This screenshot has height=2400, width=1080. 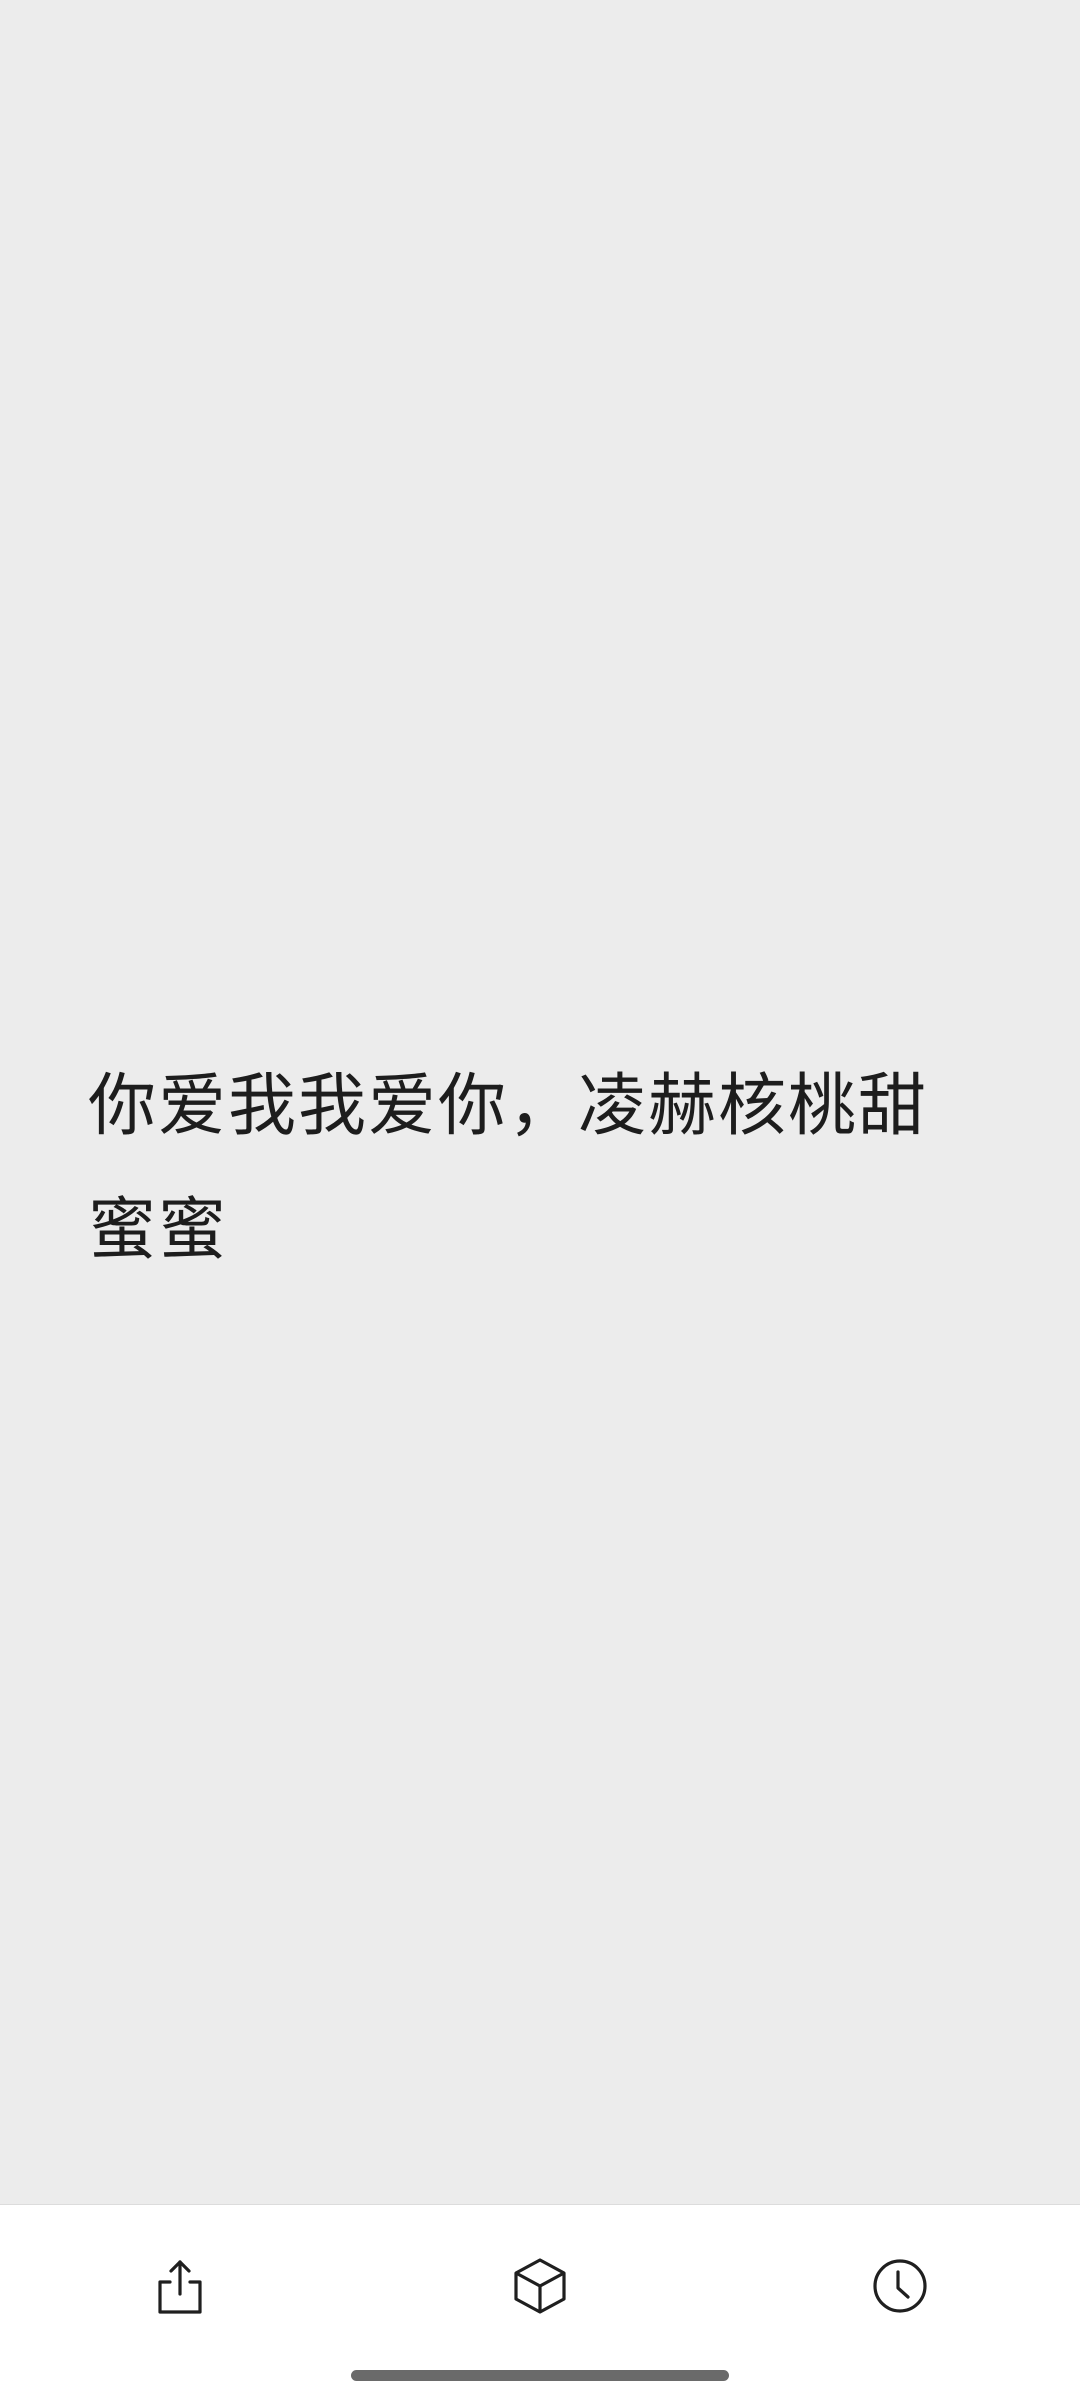 What do you see at coordinates (540, 2375) in the screenshot?
I see `home-indicator` at bounding box center [540, 2375].